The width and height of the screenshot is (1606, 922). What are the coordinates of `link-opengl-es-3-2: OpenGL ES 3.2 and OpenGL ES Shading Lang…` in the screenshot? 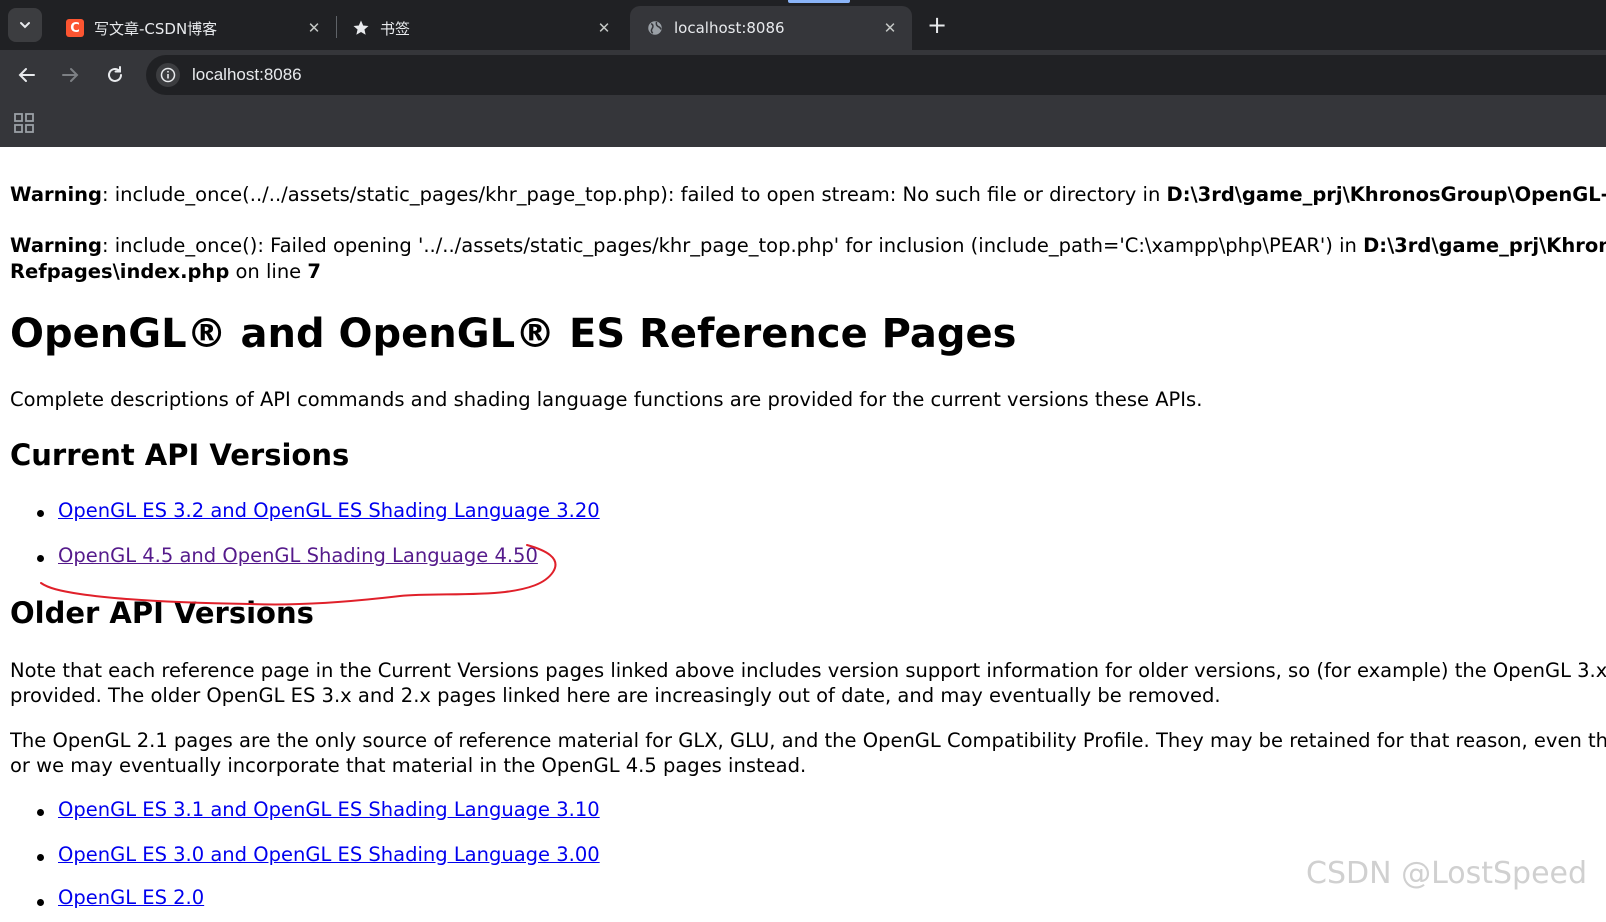 It's located at (329, 510).